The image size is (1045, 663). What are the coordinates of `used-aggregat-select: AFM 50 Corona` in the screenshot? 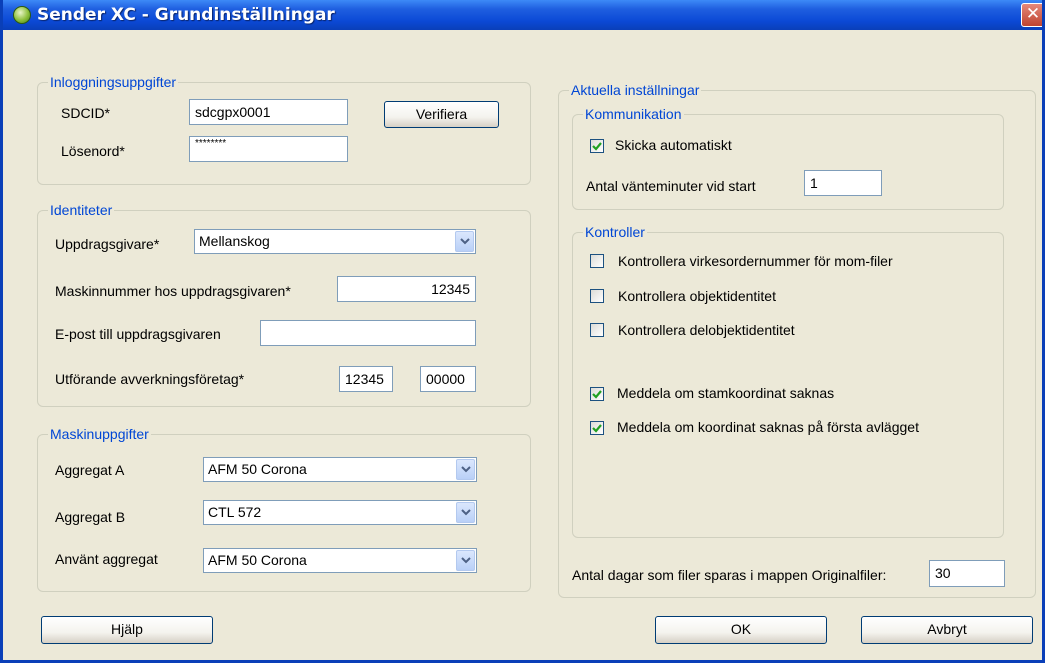 It's located at (340, 560).